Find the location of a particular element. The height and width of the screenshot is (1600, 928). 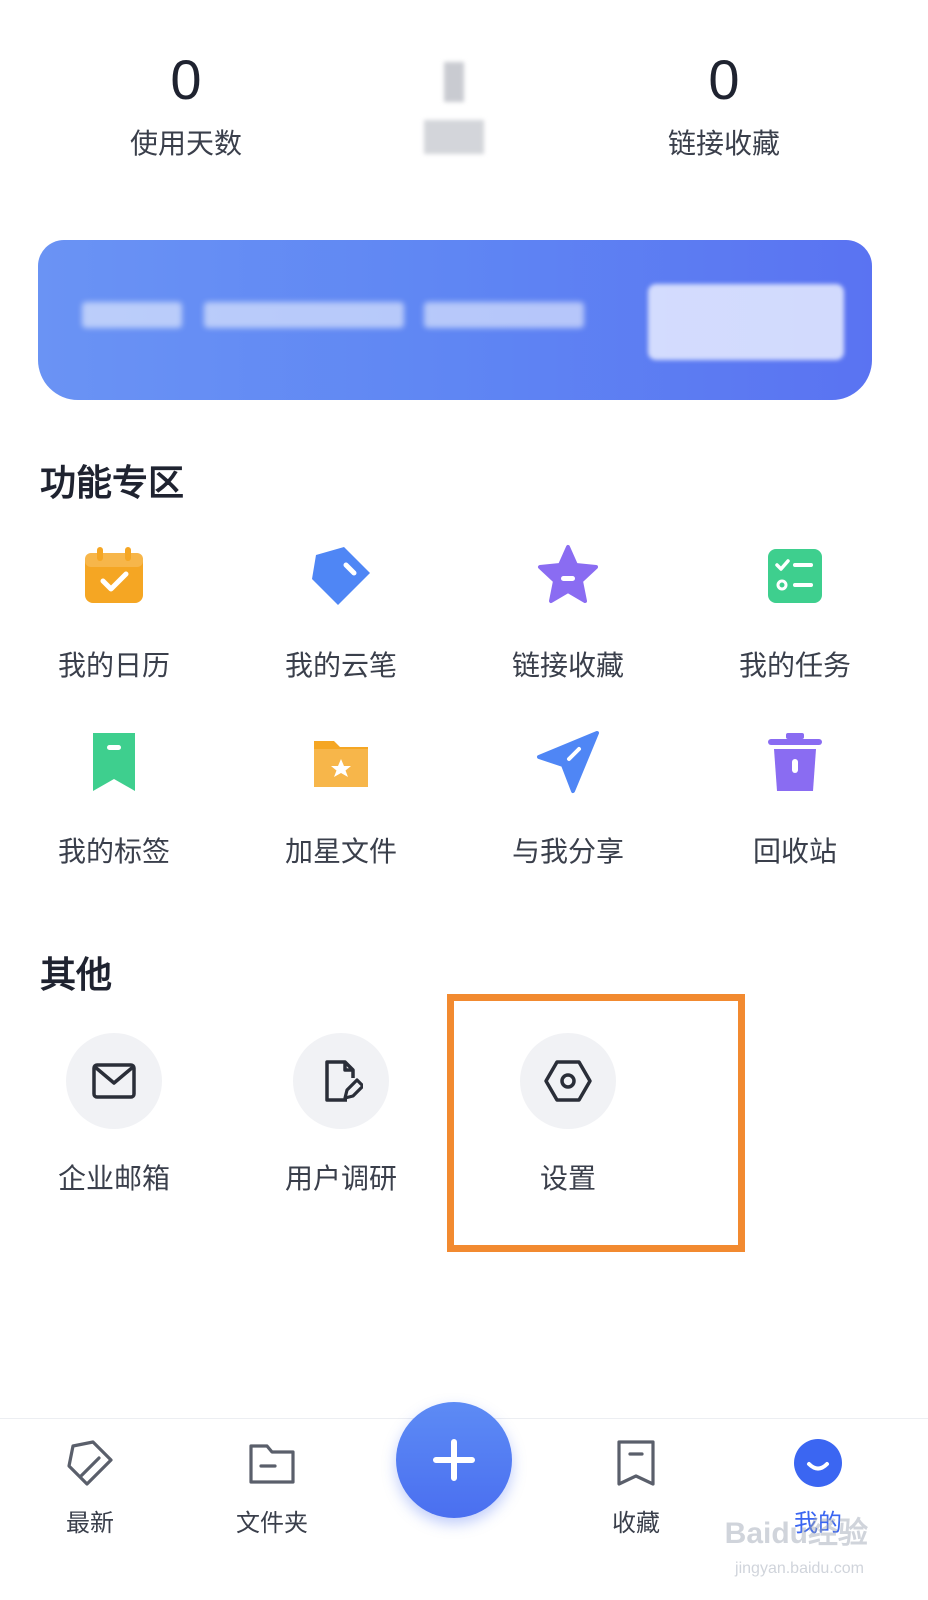

feature-label: 我的日历 is located at coordinates (113, 665).